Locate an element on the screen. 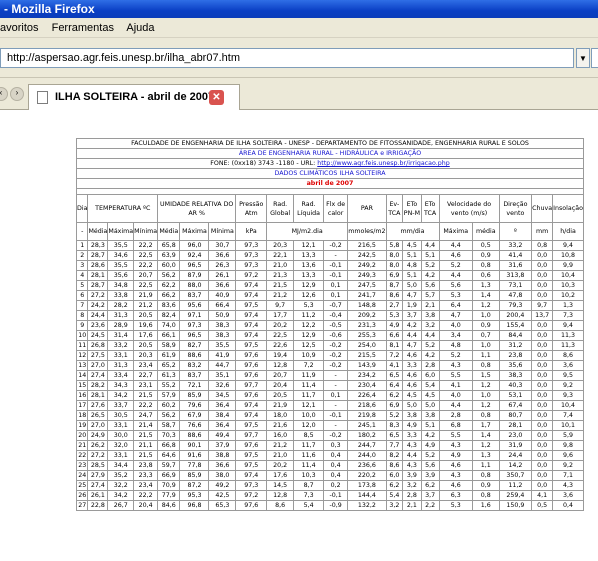 This screenshot has width=598, height=561. table-cell: 9,4 is located at coordinates (568, 245).